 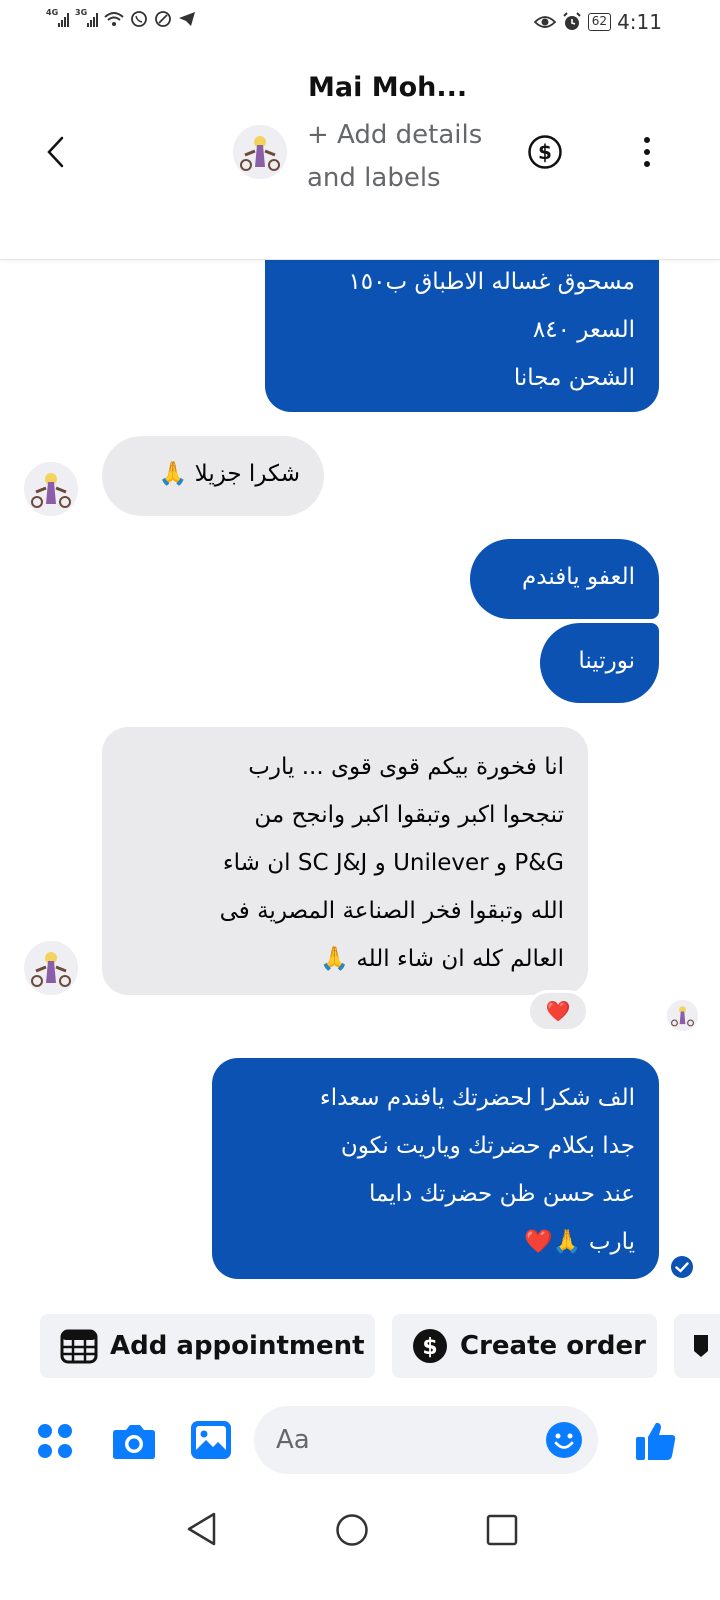 I want to click on recents-square-icon, so click(x=502, y=1530).